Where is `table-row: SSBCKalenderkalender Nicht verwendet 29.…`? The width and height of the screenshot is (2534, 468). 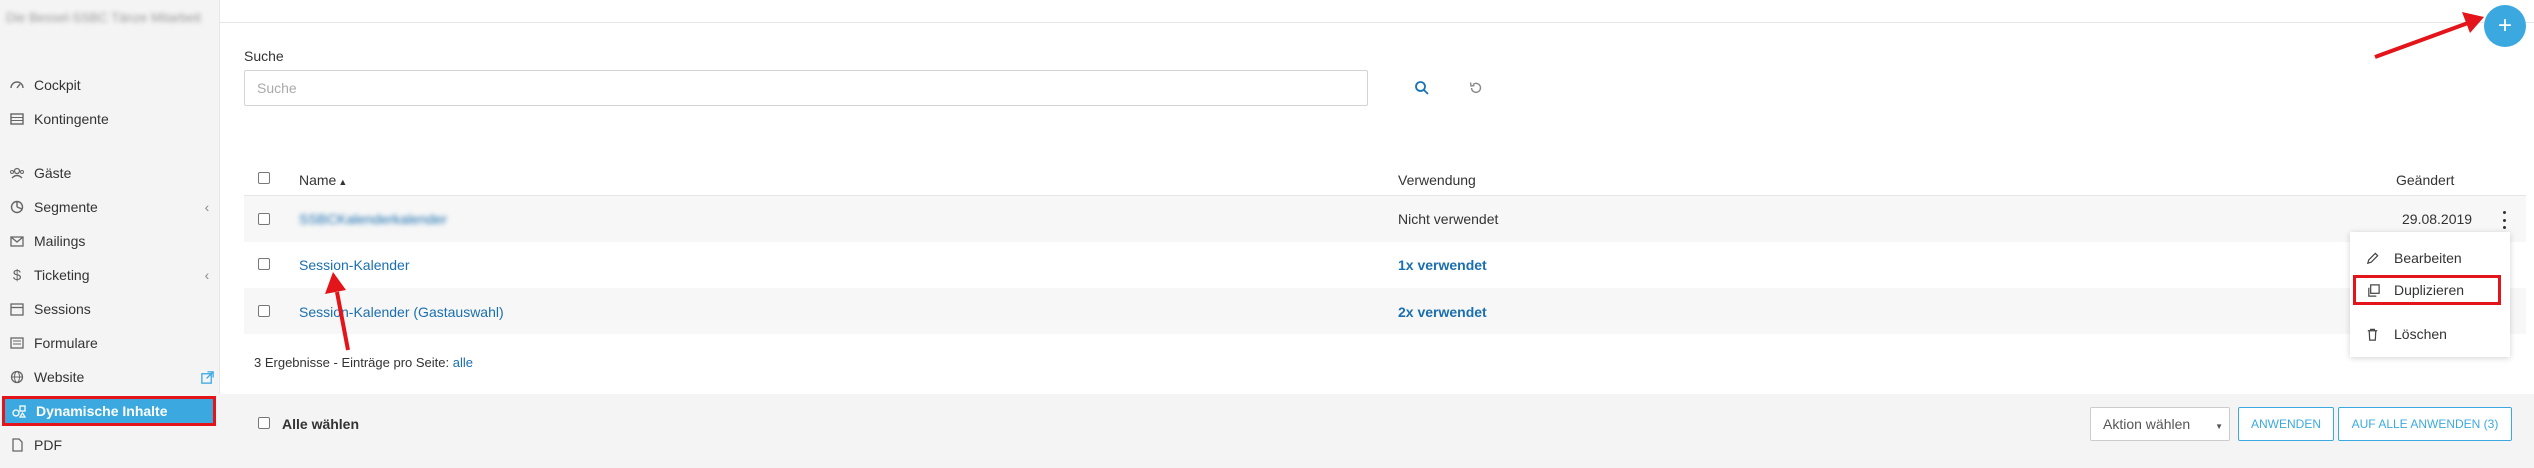 table-row: SSBCKalenderkalender Nicht verwendet 29.… is located at coordinates (1385, 219).